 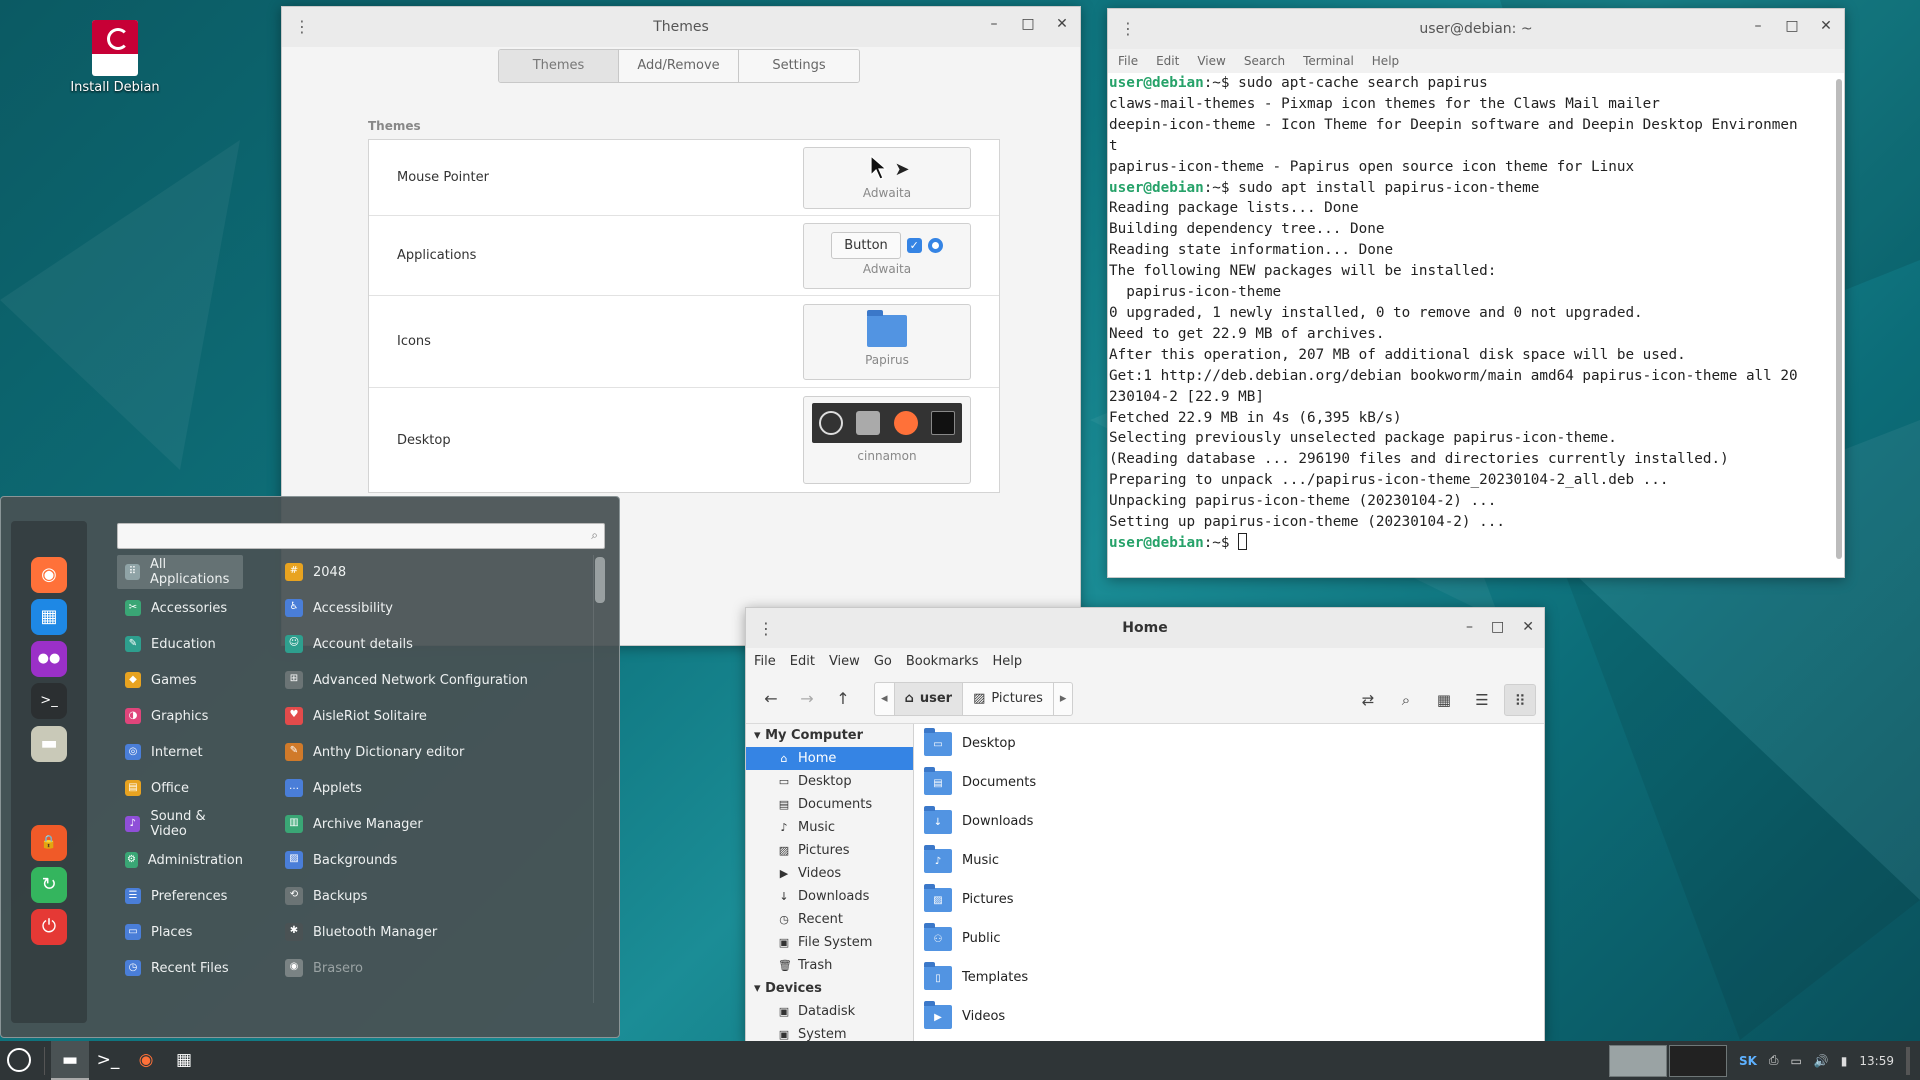 I want to click on printer-icon: ⎙, so click(x=1774, y=1060).